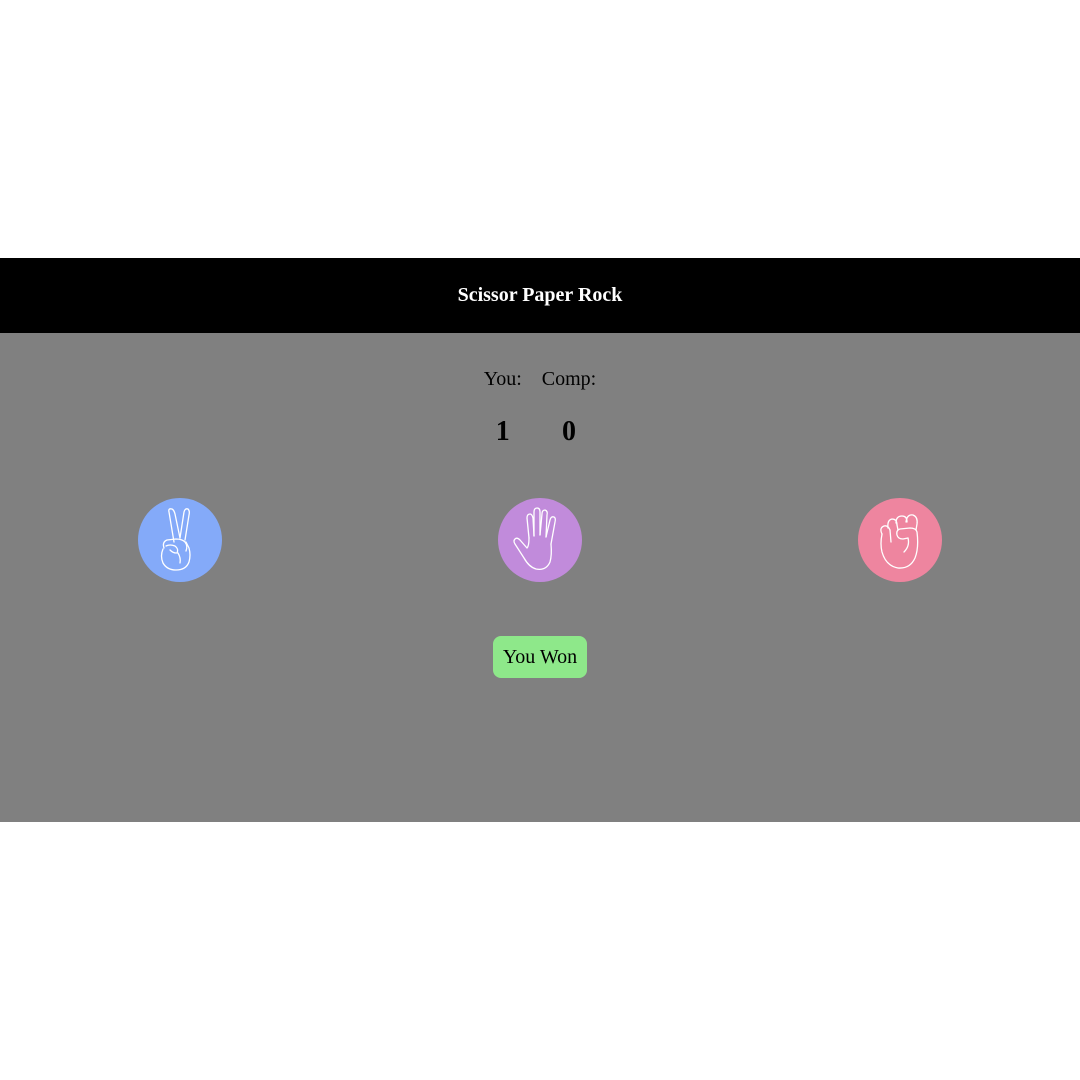  I want to click on scoreboard: You: 1 Comp: 0, so click(540, 407).